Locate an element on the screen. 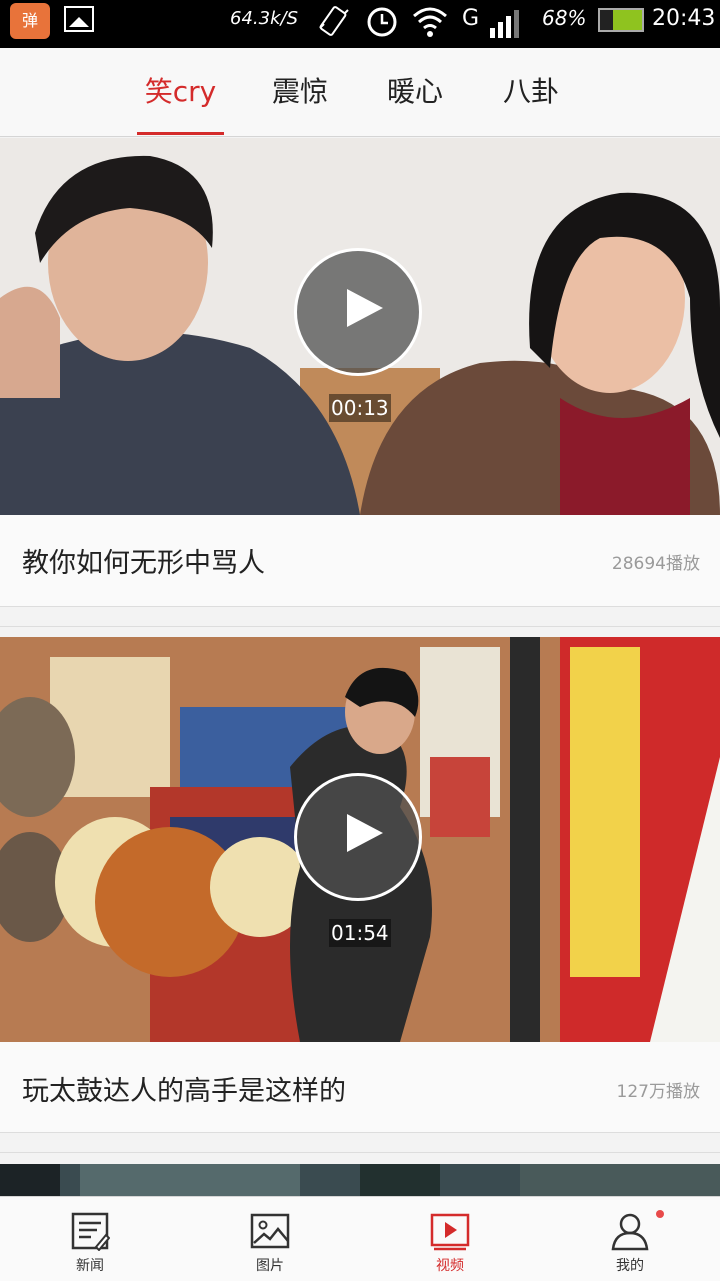 The width and height of the screenshot is (720, 1281). video-title: 玩太鼓达人的高手是这样的 is located at coordinates (184, 1088).